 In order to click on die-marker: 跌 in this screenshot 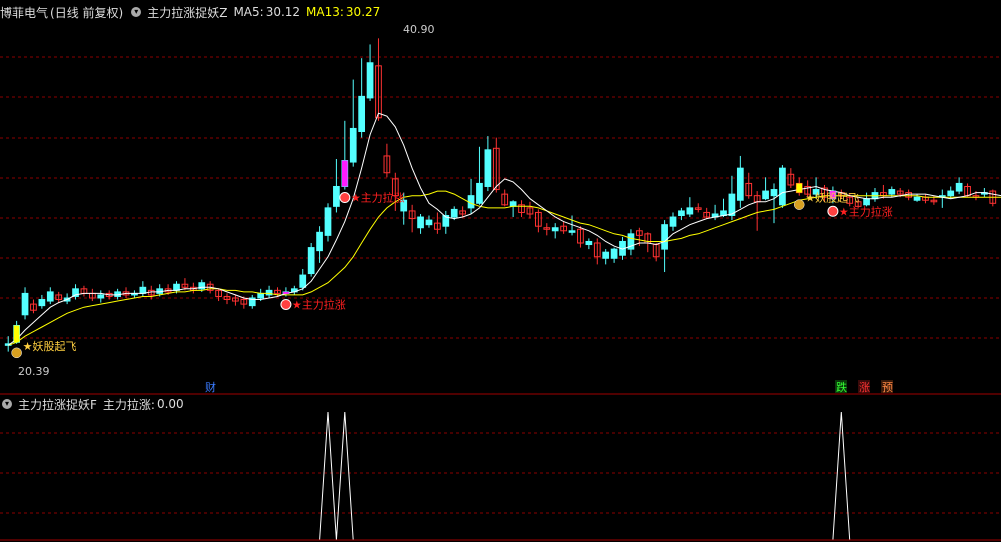, I will do `click(841, 387)`.